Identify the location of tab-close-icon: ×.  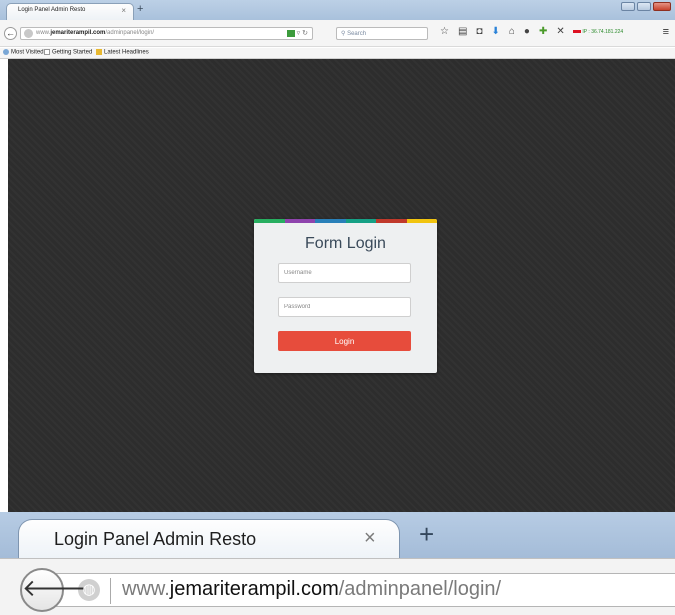
(123, 10).